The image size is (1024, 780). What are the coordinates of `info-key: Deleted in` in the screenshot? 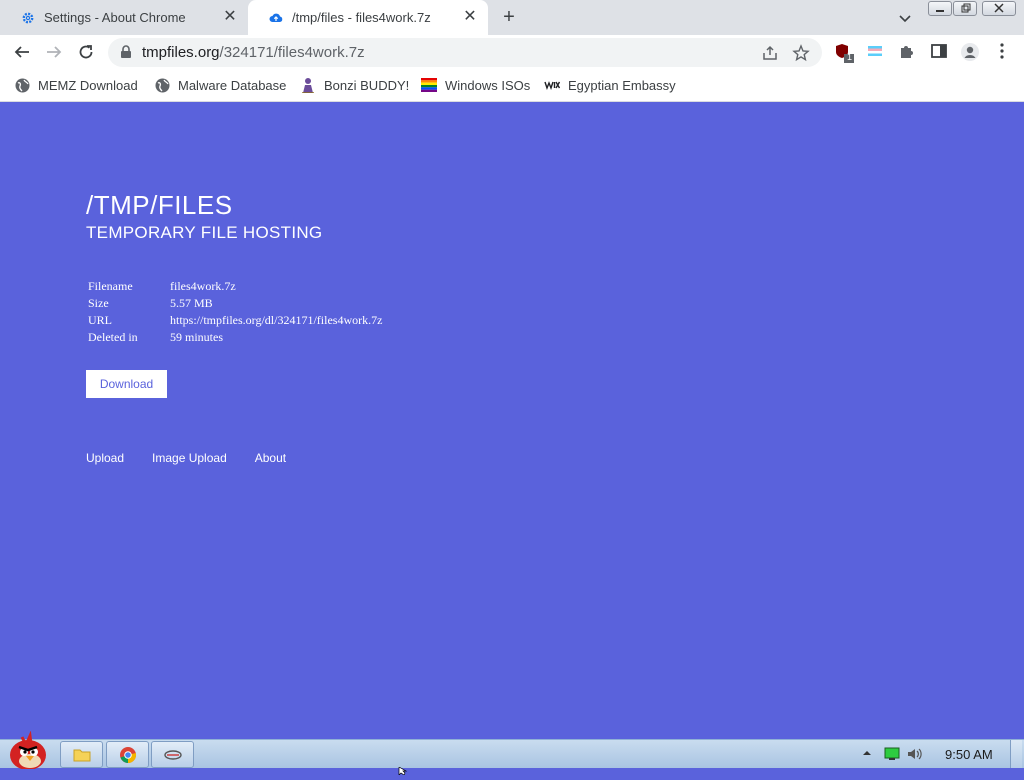 It's located at (113, 337).